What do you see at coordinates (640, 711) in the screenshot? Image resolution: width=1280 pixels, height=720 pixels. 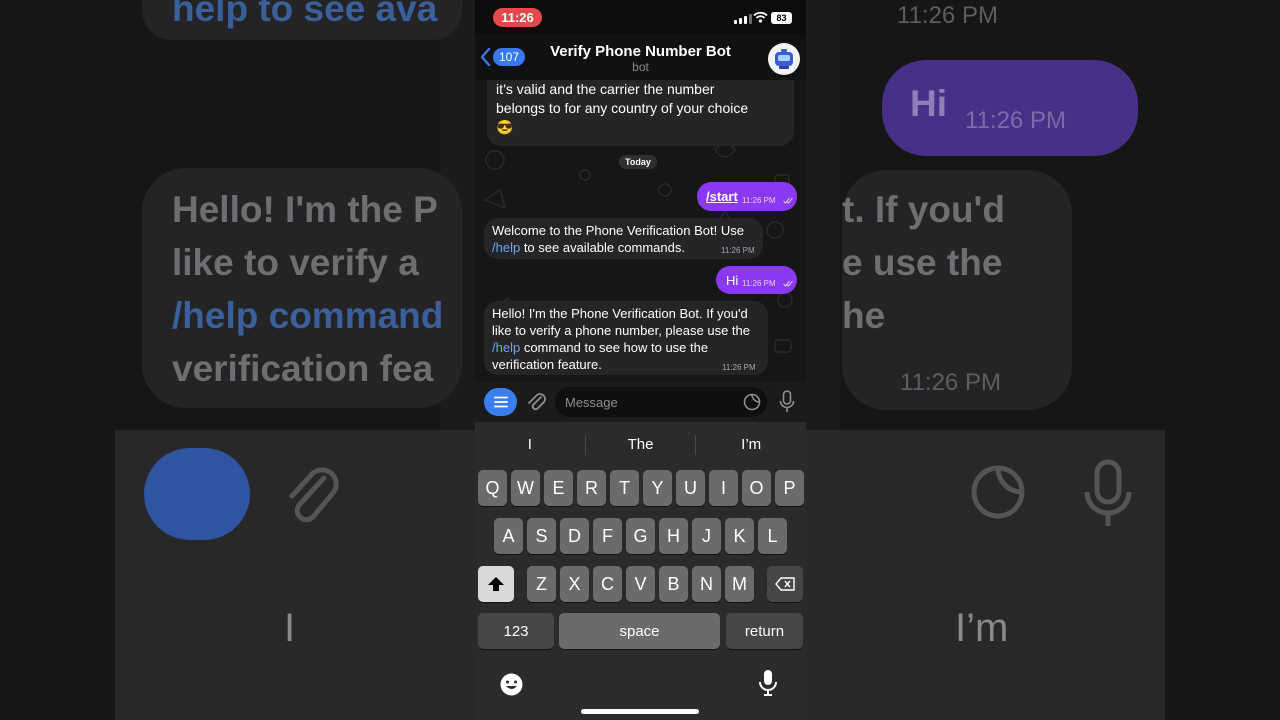 I see `home-indicator` at bounding box center [640, 711].